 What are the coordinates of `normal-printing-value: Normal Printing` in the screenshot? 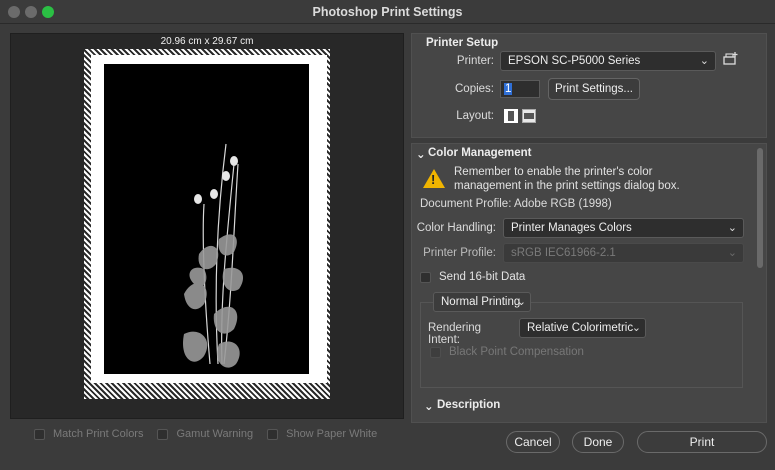 It's located at (481, 302).